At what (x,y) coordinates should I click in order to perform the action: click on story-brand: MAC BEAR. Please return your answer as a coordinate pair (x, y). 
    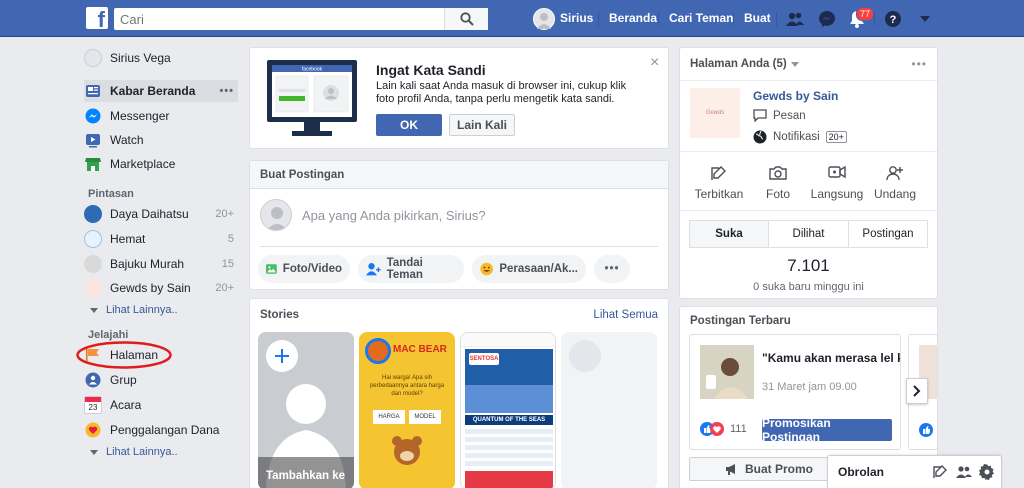
    Looking at the image, I should click on (420, 349).